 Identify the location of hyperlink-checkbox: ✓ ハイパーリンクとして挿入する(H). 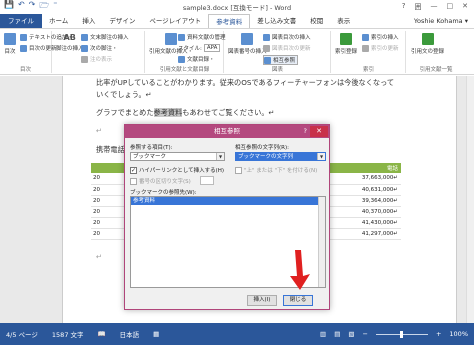
(177, 170).